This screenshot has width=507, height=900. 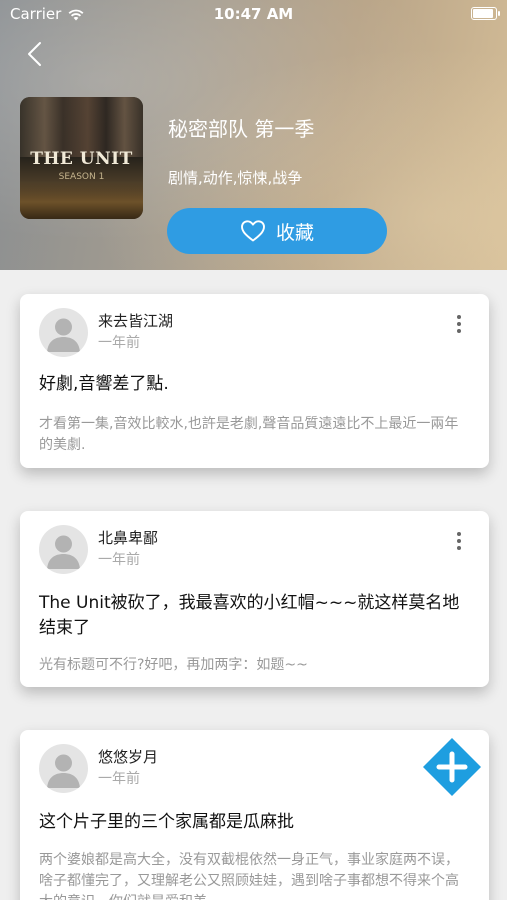 What do you see at coordinates (173, 665) in the screenshot?
I see `comment-body: 光有标题可不行?好吧，再加两字：如题~~` at bounding box center [173, 665].